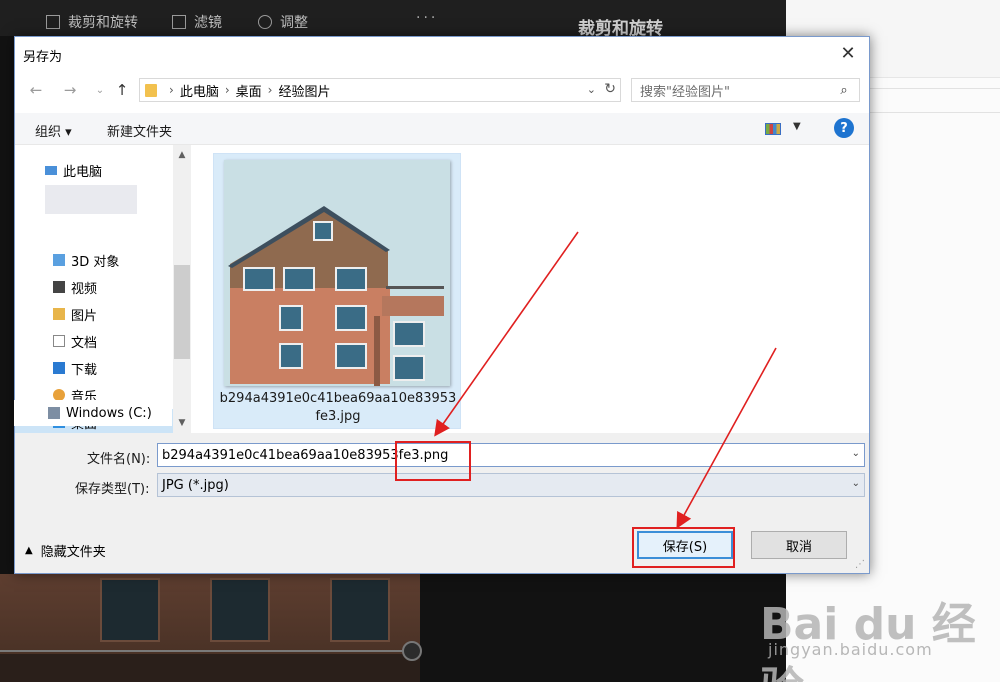 This screenshot has height=682, width=1000. What do you see at coordinates (265, 22) in the screenshot?
I see `sun-icon` at bounding box center [265, 22].